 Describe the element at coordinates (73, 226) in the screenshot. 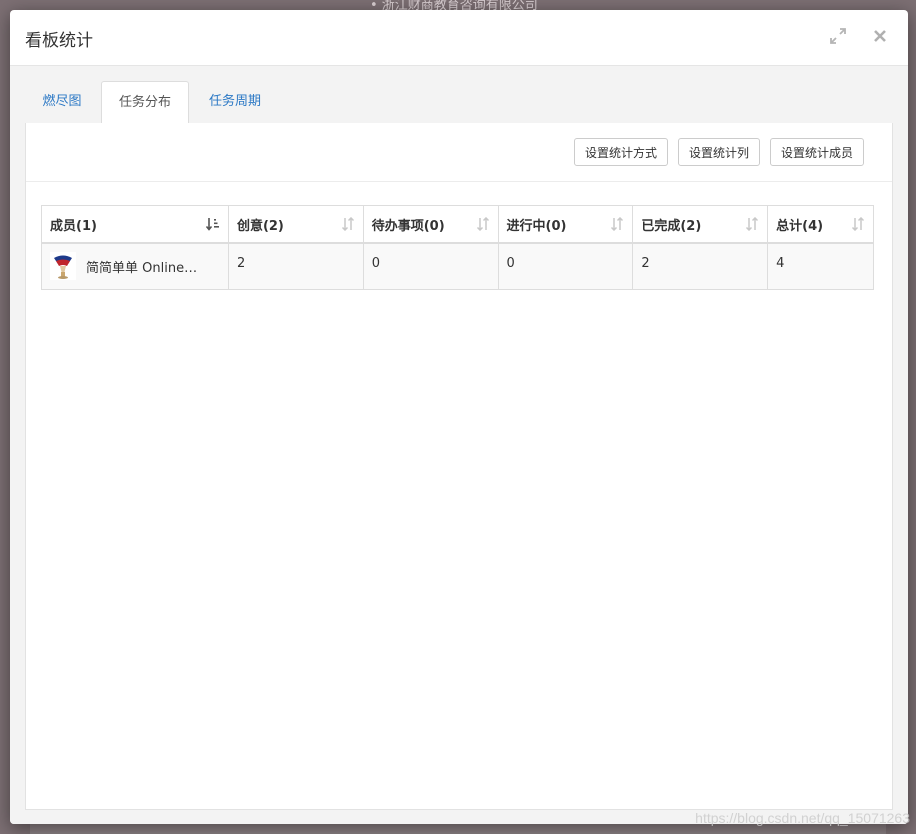

I see `column-header-label: 成员(1)` at that location.